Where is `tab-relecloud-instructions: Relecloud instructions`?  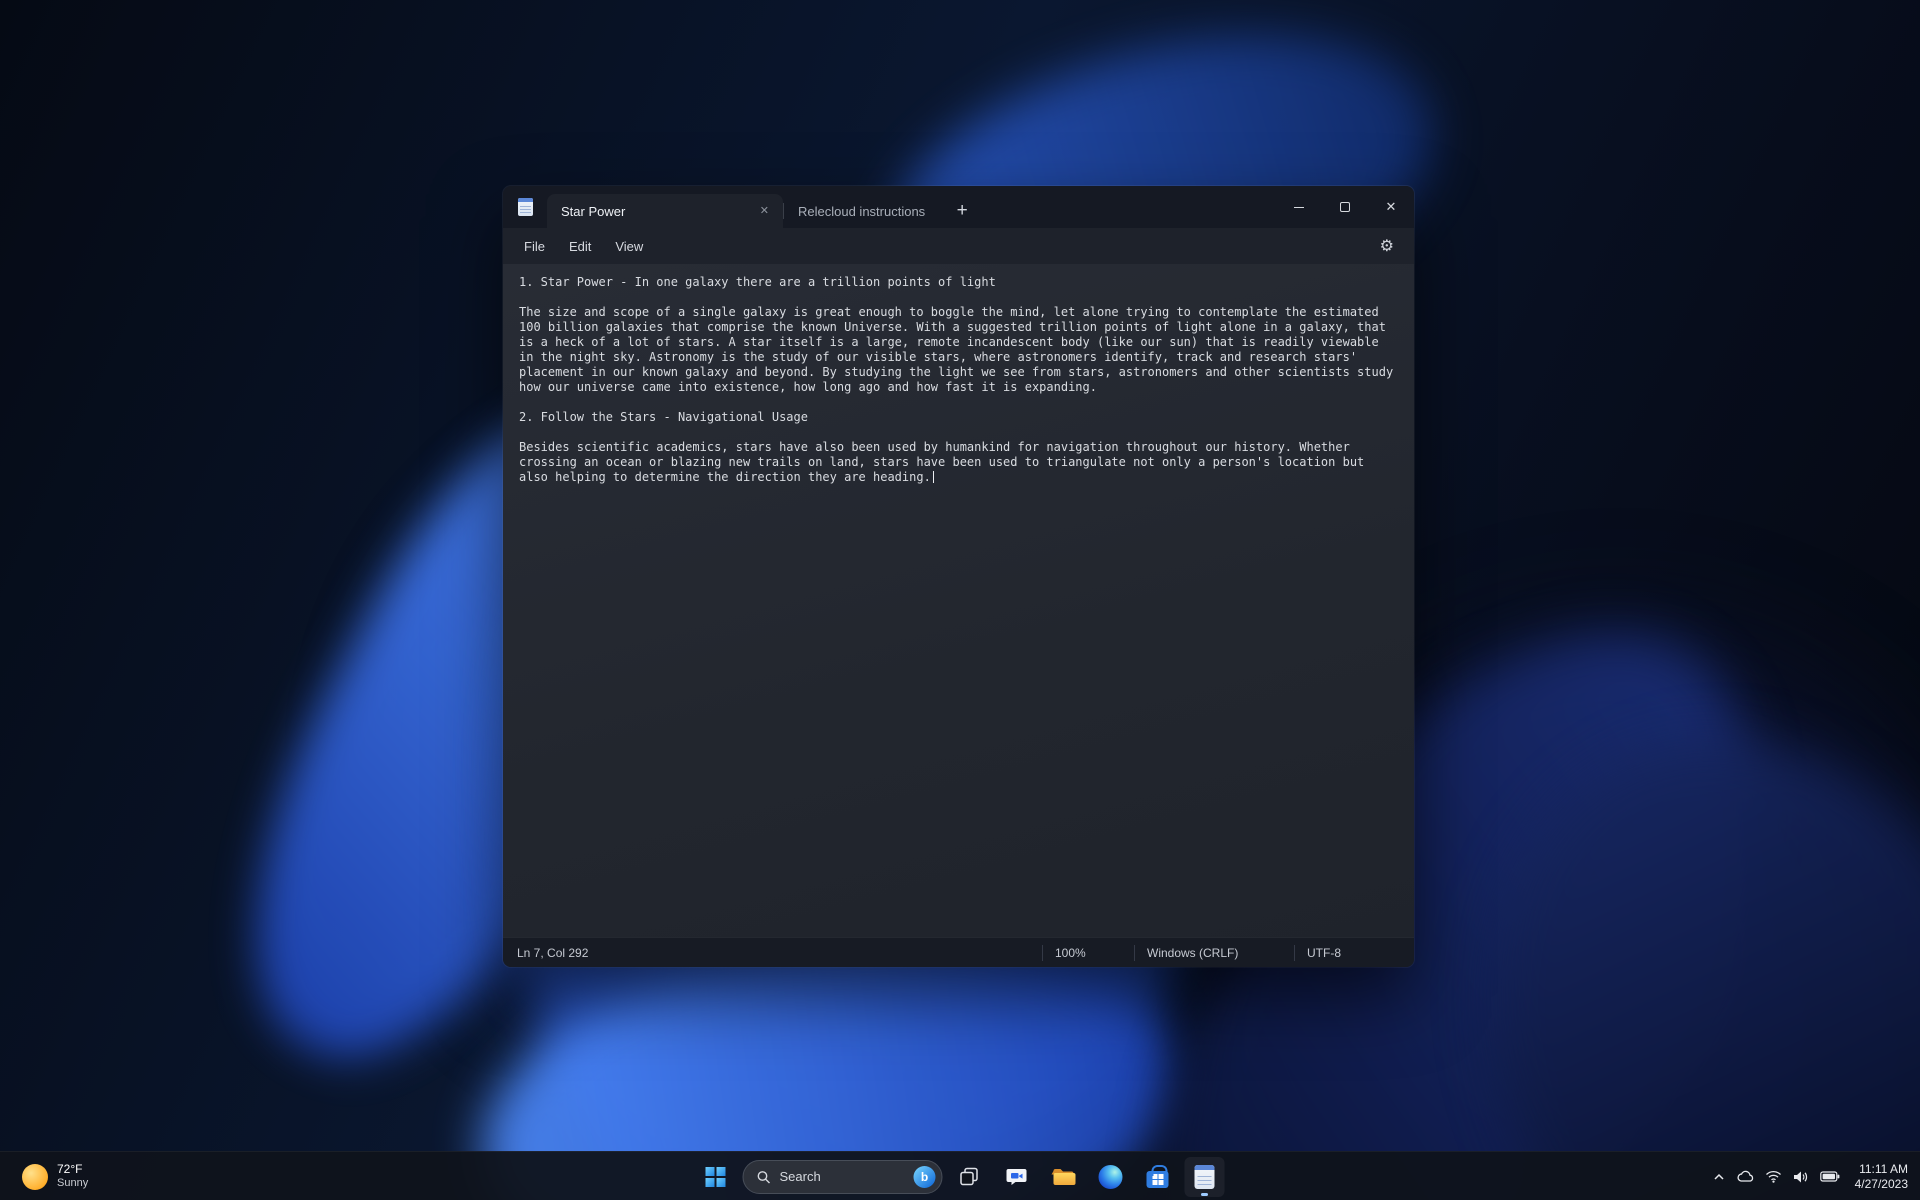 tab-relecloud-instructions: Relecloud instructions is located at coordinates (861, 211).